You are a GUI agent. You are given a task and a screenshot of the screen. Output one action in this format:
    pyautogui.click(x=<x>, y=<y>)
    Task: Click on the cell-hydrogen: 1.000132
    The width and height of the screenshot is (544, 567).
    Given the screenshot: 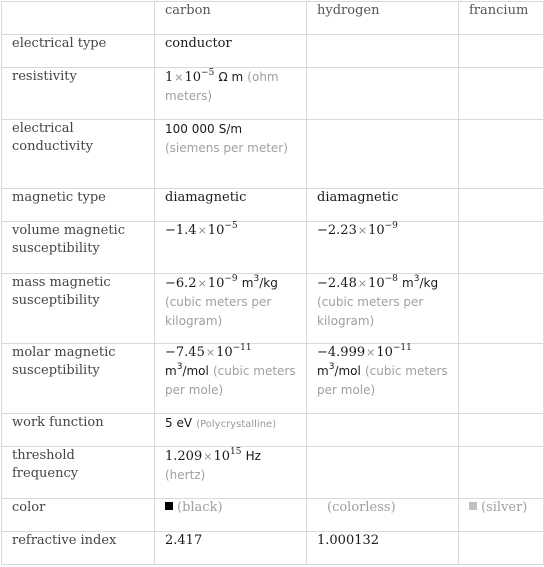 What is the action you would take?
    pyautogui.click(x=382, y=548)
    